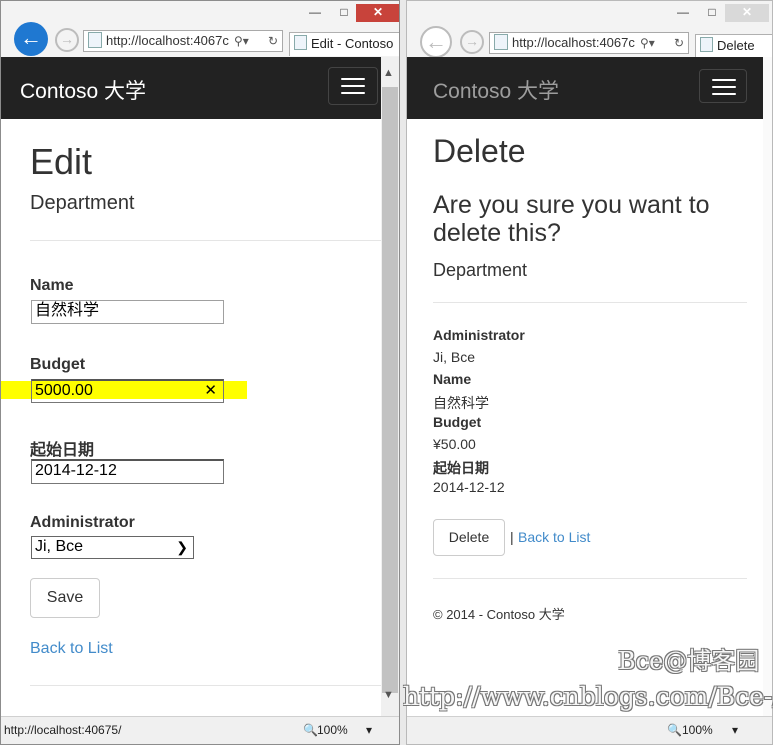 The width and height of the screenshot is (773, 745). I want to click on start-date-input: 2014-12-12, so click(127, 471).